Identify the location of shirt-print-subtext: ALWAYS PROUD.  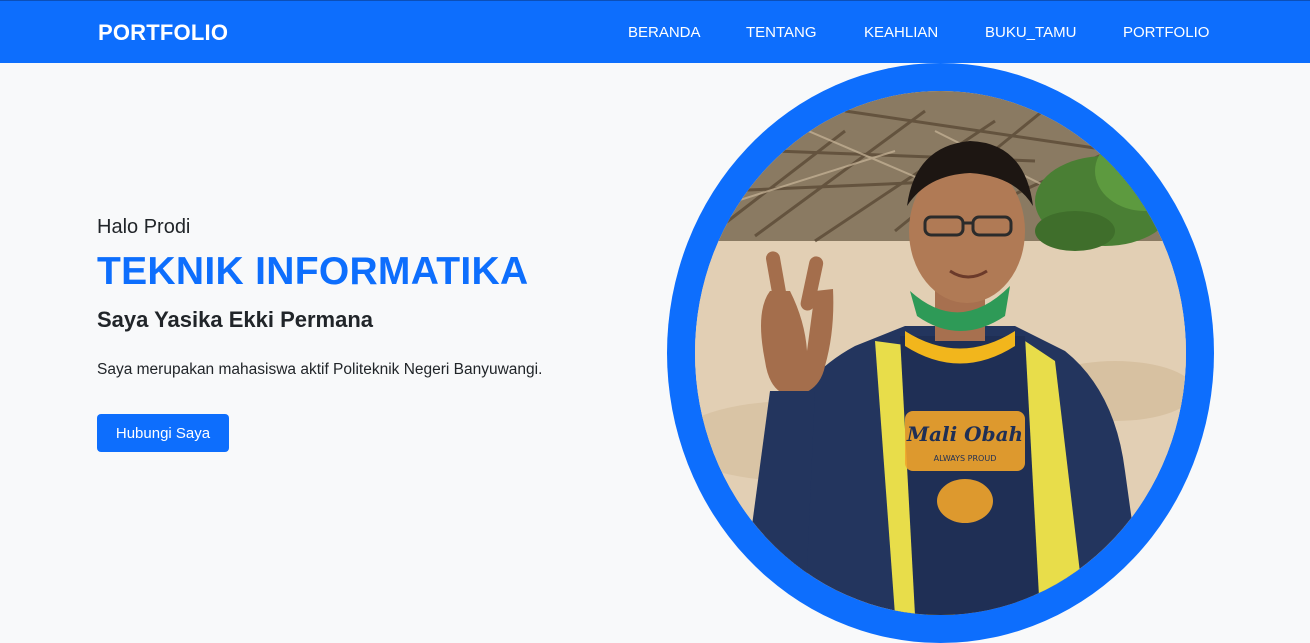
(965, 458).